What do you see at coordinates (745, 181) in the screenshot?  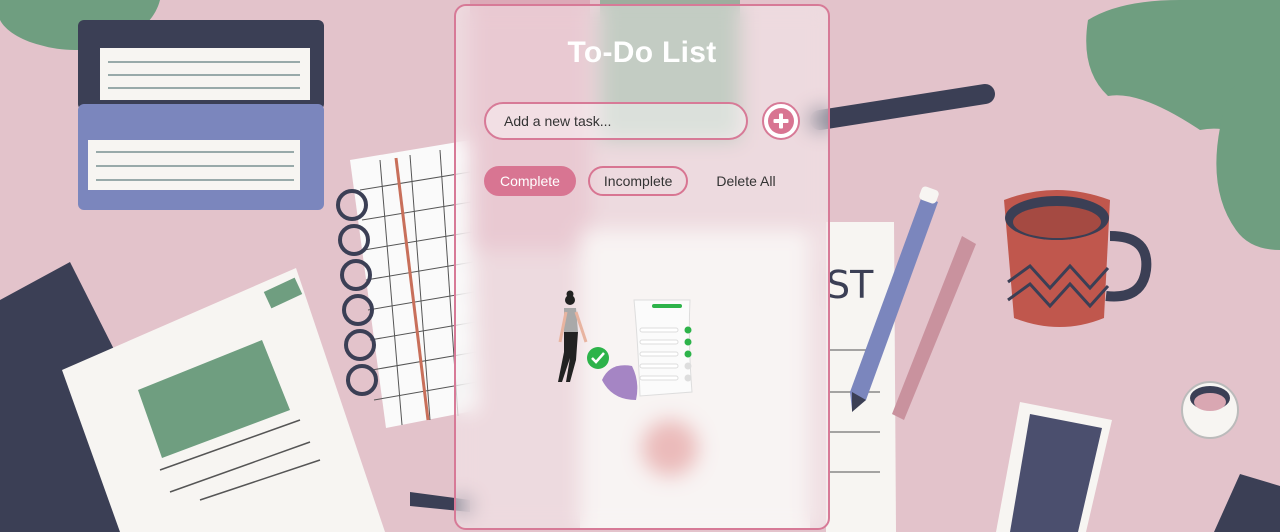 I see `delete-all-button: Delete All` at bounding box center [745, 181].